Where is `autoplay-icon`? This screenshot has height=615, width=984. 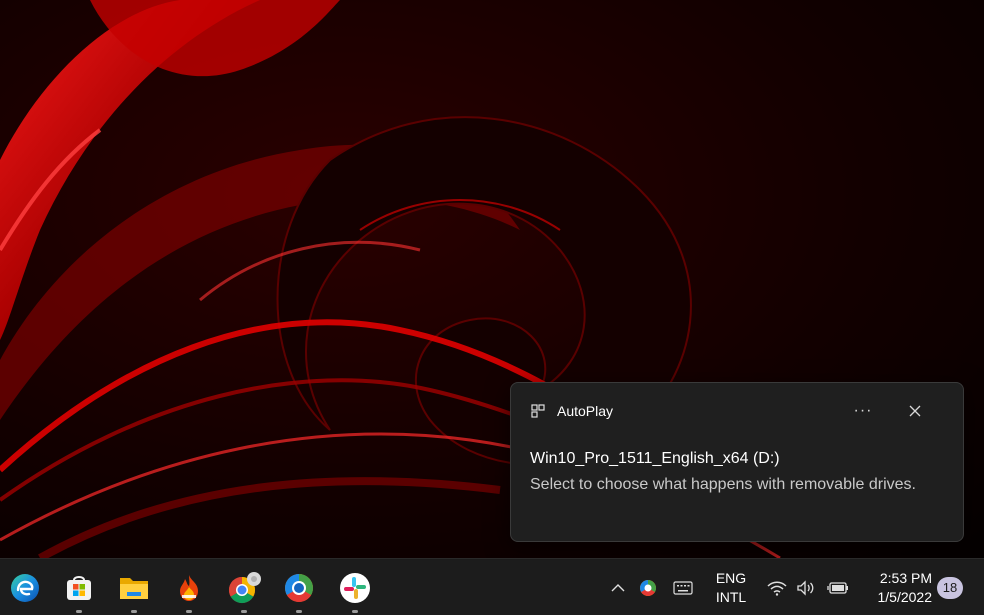
autoplay-icon is located at coordinates (538, 411).